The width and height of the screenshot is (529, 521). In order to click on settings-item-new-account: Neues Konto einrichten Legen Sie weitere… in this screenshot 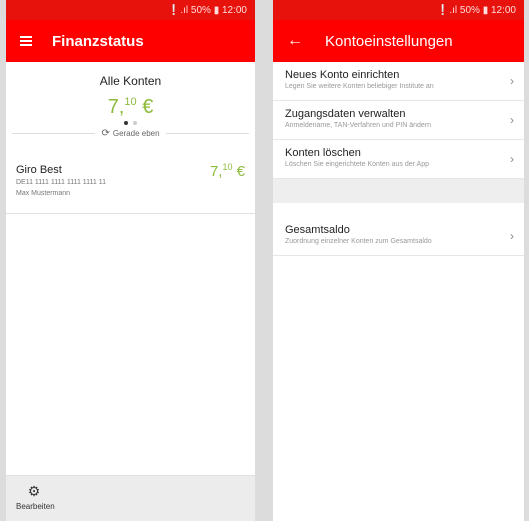, I will do `click(398, 81)`.